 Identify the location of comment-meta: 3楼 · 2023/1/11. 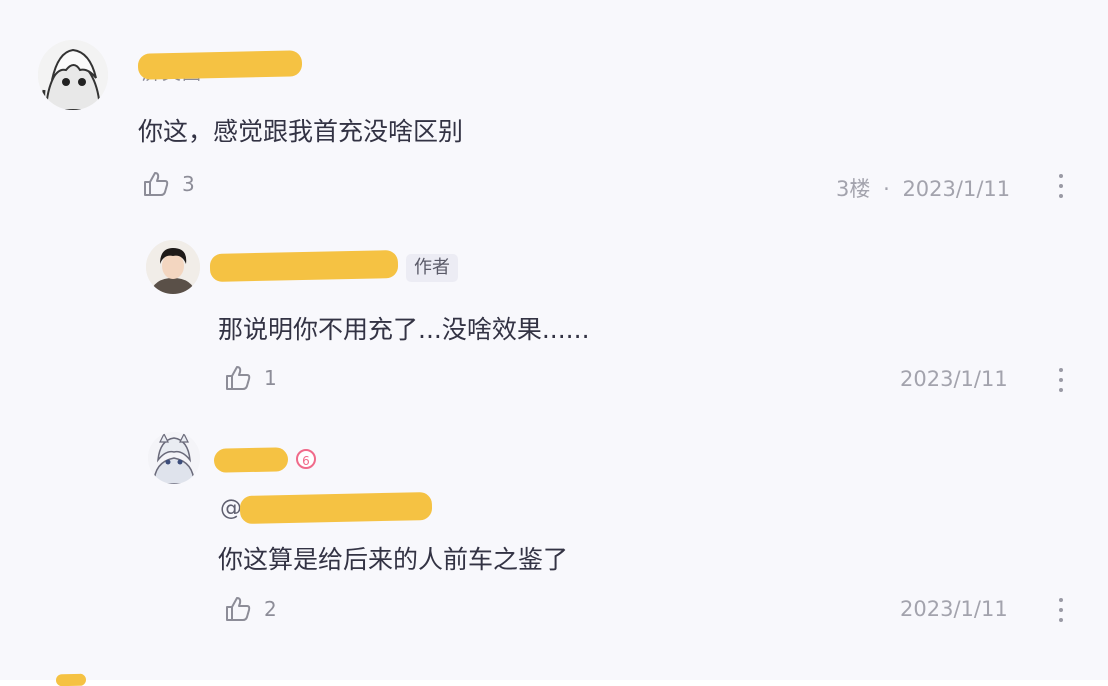
(923, 188).